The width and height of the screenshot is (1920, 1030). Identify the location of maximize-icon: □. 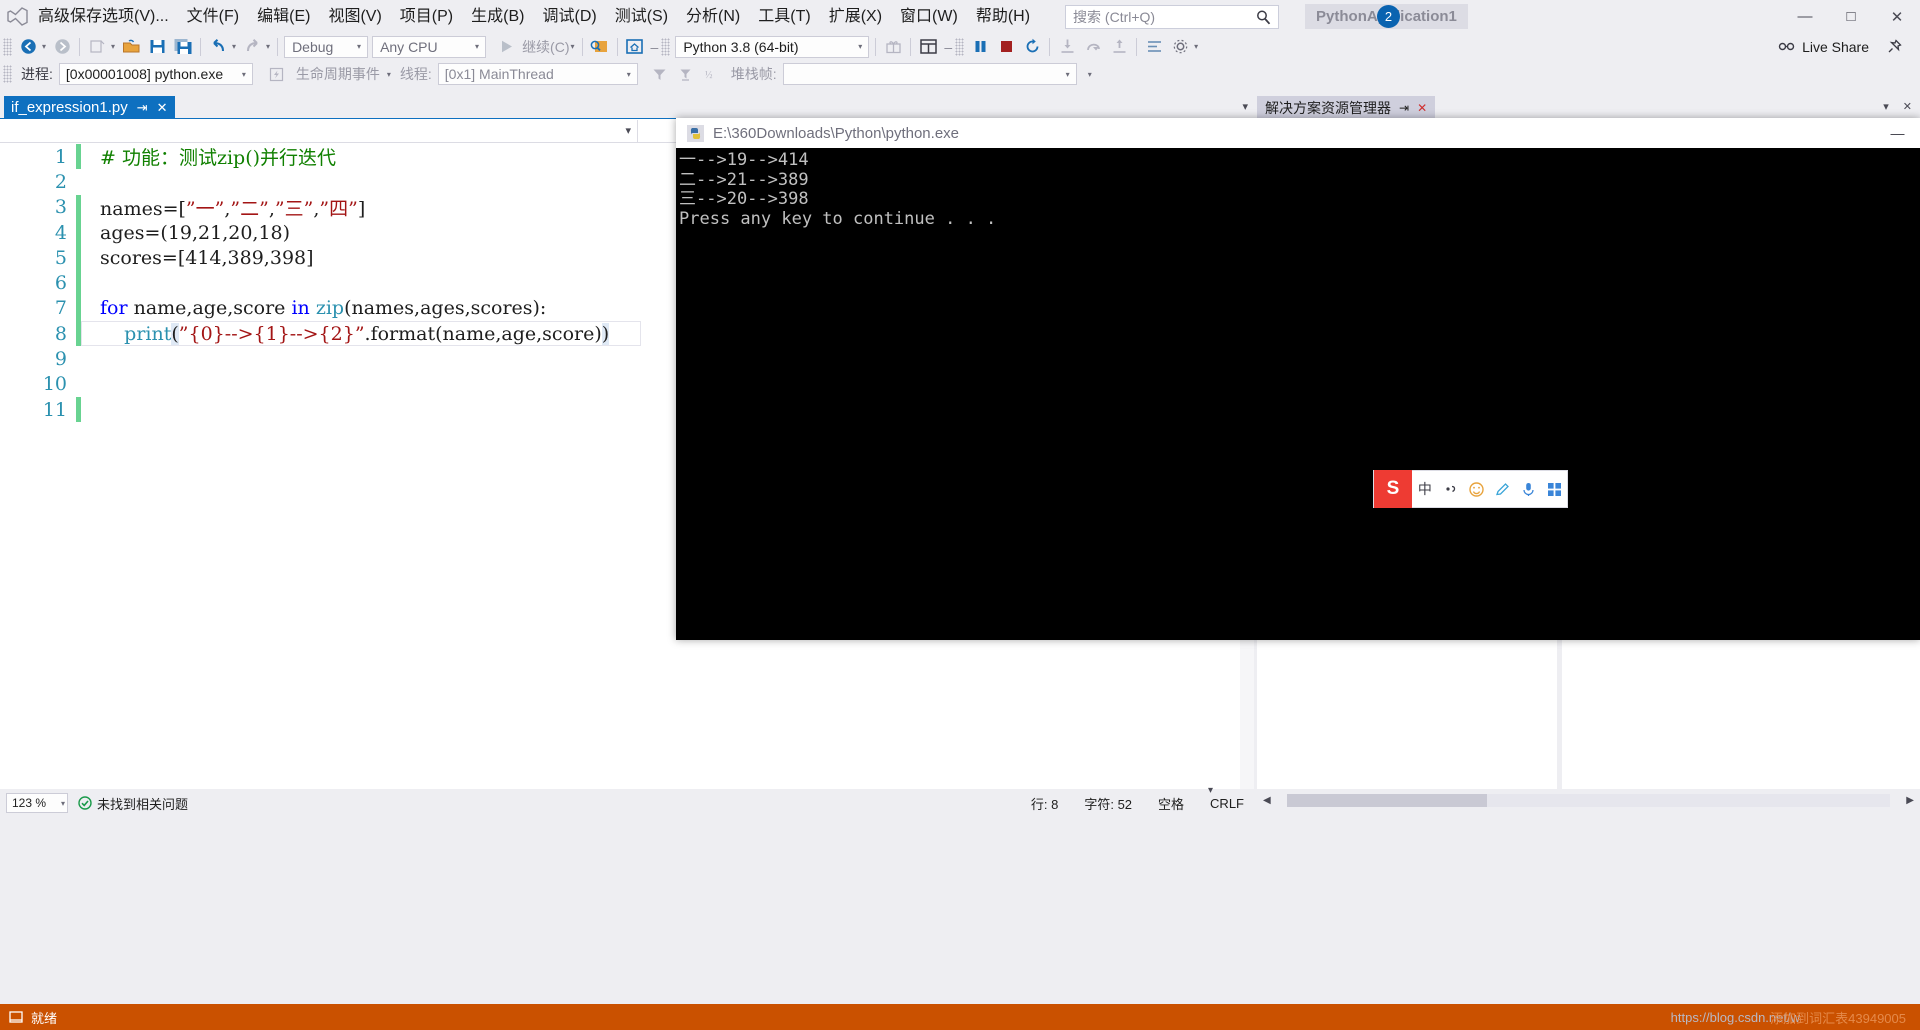
(1851, 16).